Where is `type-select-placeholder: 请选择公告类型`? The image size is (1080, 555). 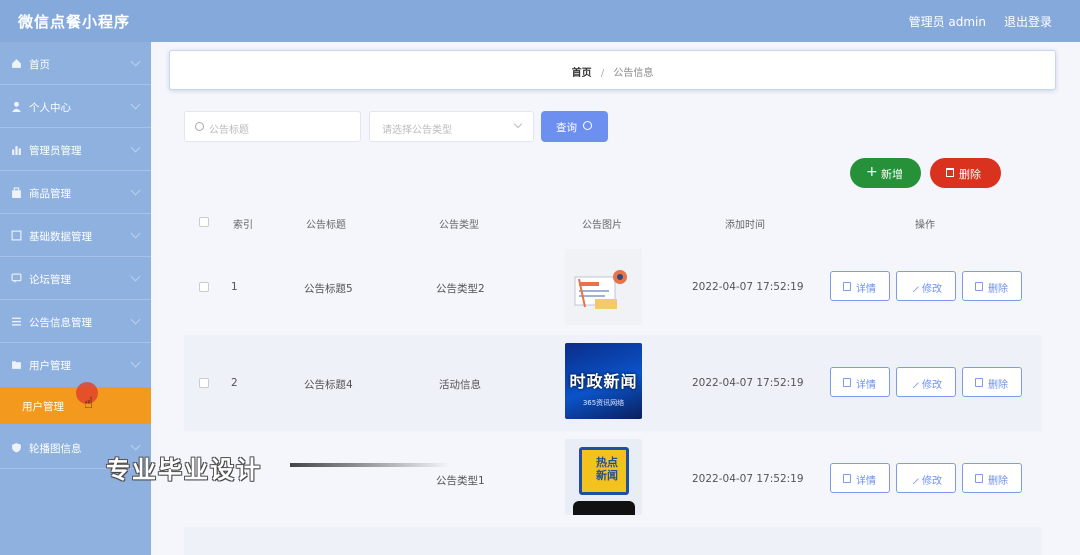
type-select-placeholder: 请选择公告类型 is located at coordinates (417, 130).